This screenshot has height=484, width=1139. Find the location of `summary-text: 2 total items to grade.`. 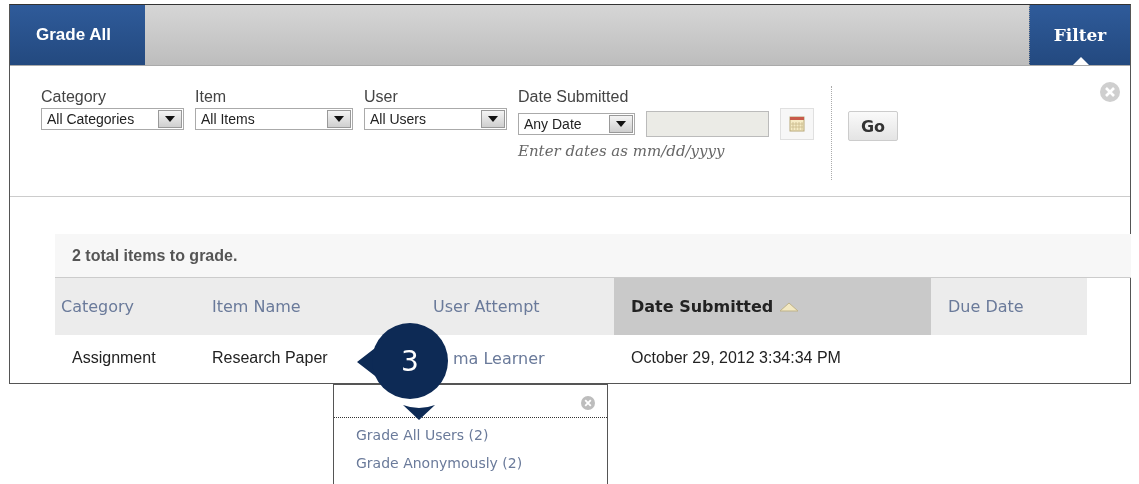

summary-text: 2 total items to grade. is located at coordinates (155, 255).